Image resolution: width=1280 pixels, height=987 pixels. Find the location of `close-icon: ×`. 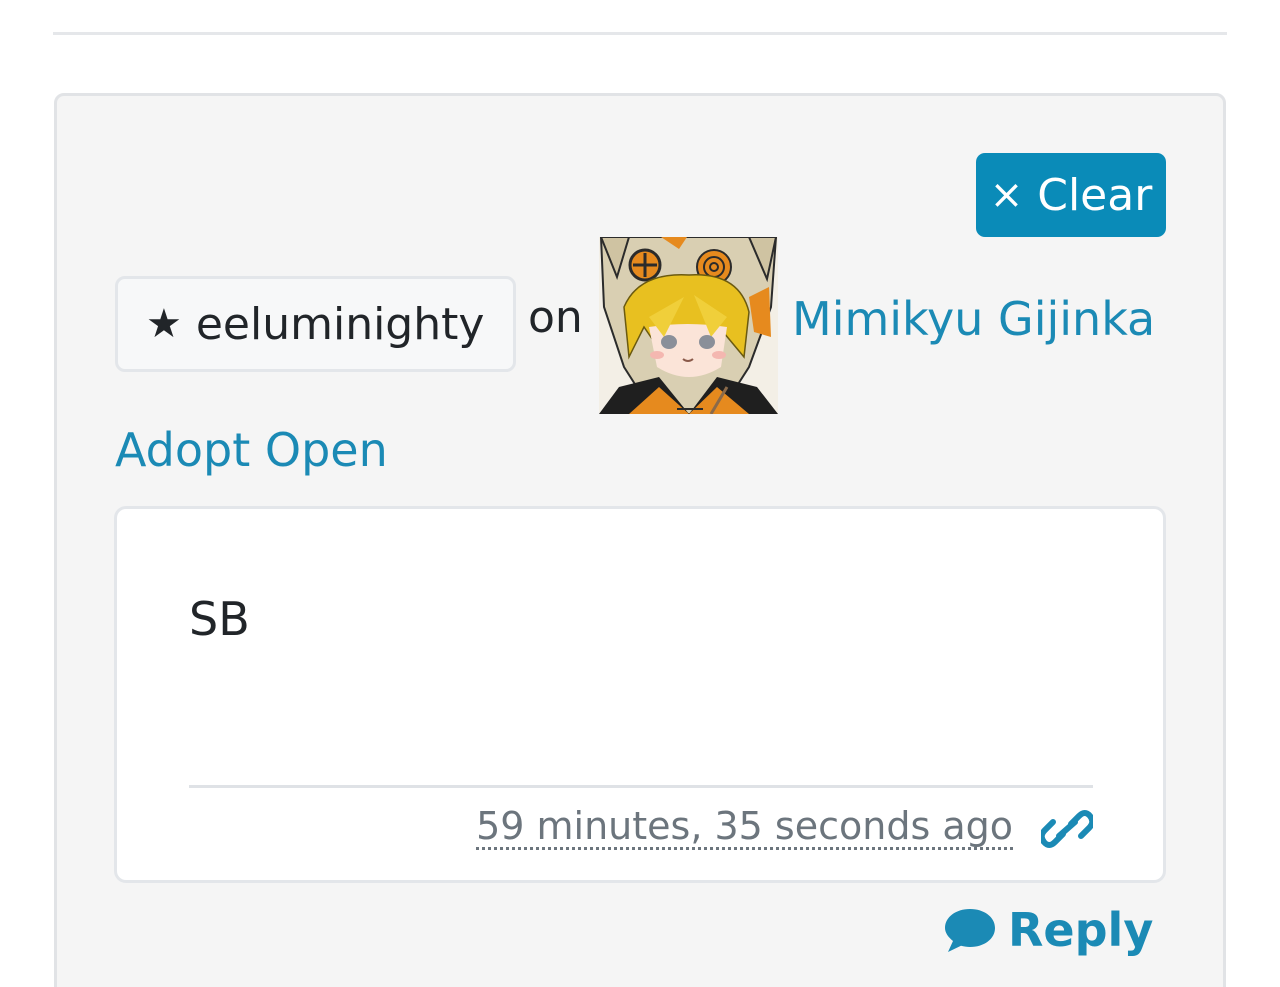

close-icon: × is located at coordinates (1006, 195).